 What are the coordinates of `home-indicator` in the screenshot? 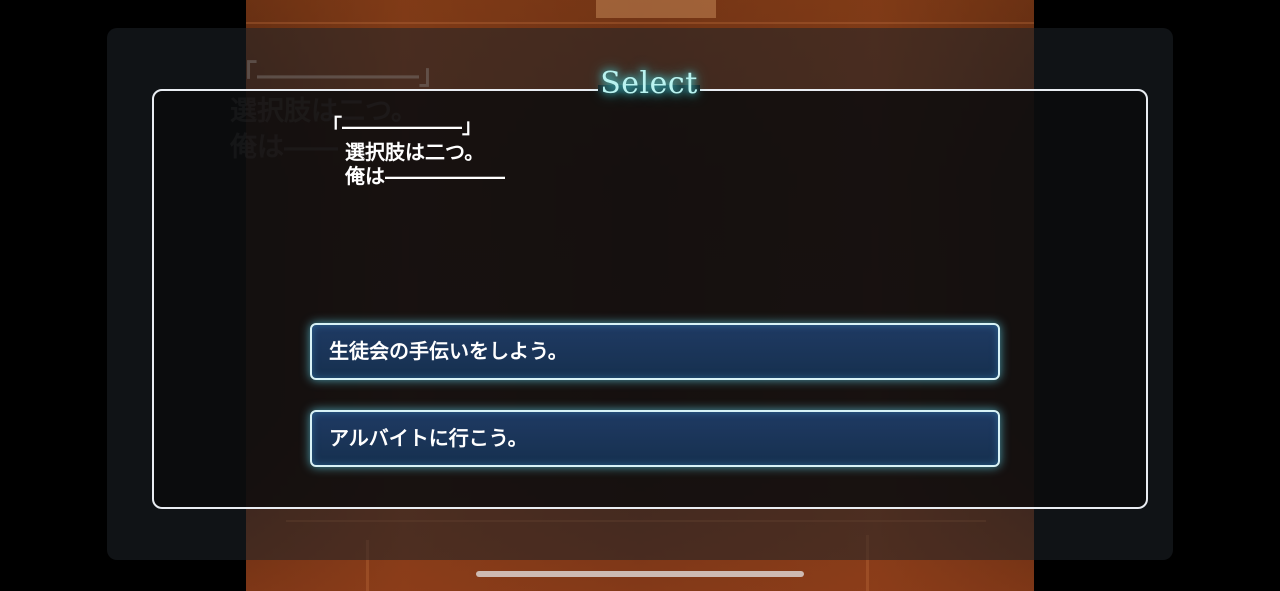 It's located at (640, 574).